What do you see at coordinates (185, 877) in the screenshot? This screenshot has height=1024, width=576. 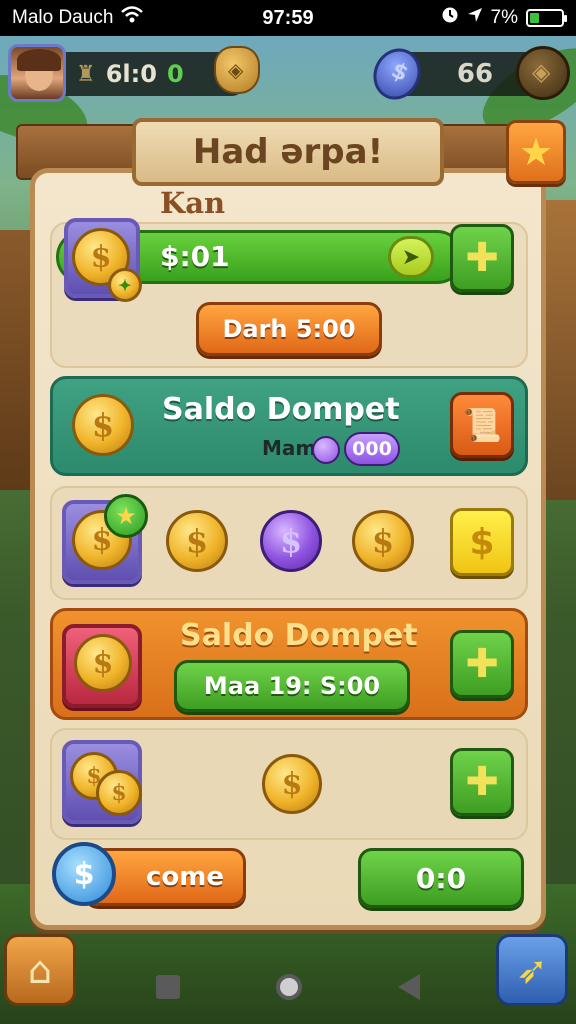 I see `come-button-label: come` at bounding box center [185, 877].